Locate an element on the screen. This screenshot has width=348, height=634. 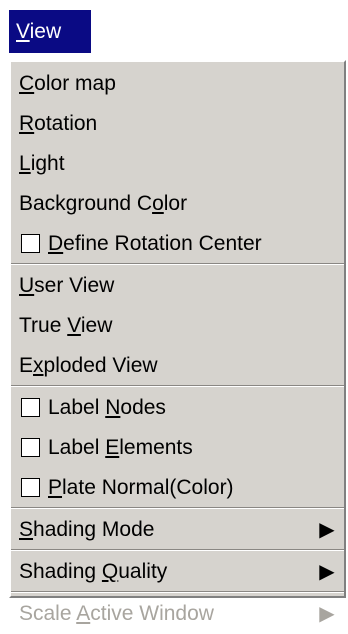
menu-item-label: Shading Mode is located at coordinates (87, 529).